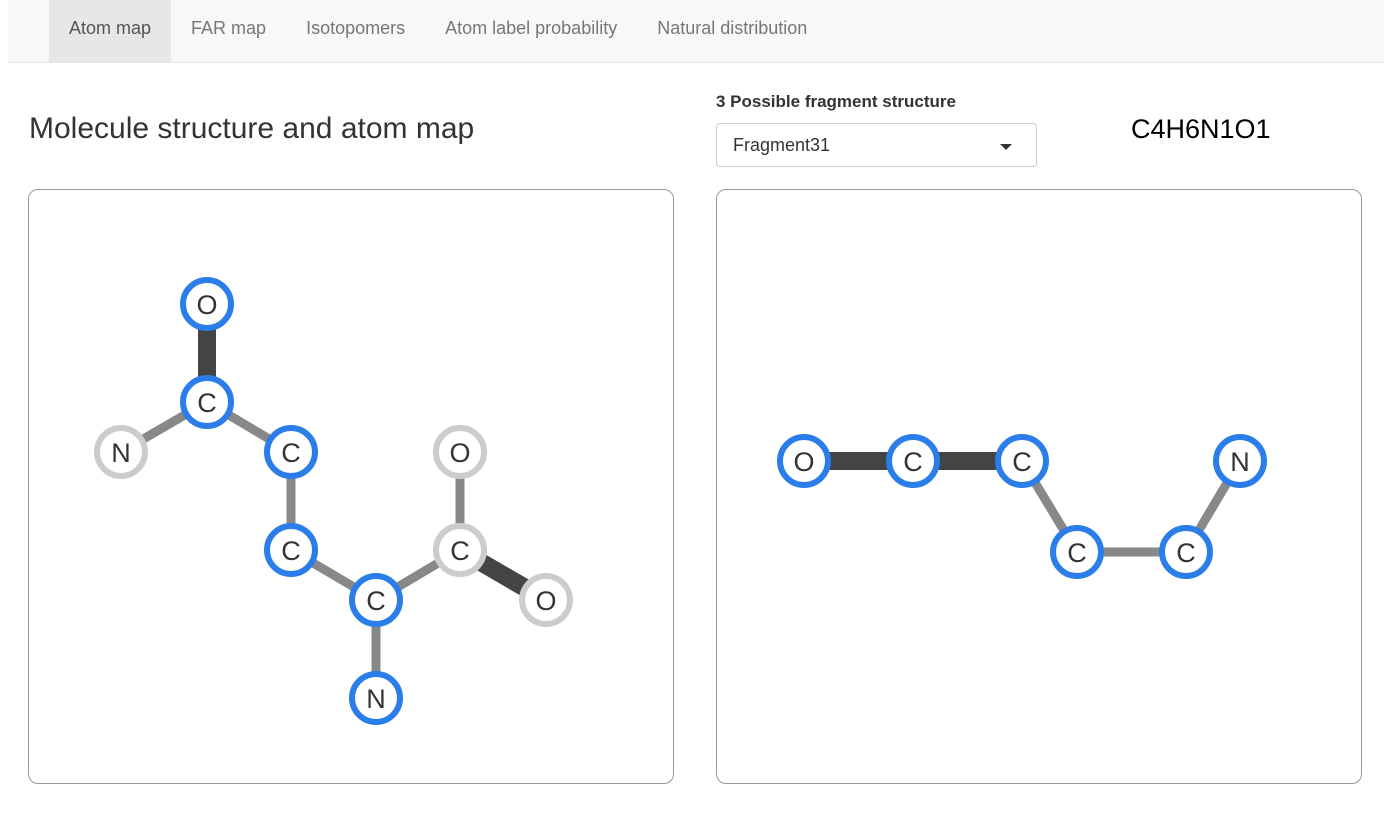 Image resolution: width=1392 pixels, height=813 pixels. I want to click on atom-node-o1: O, so click(207, 304).